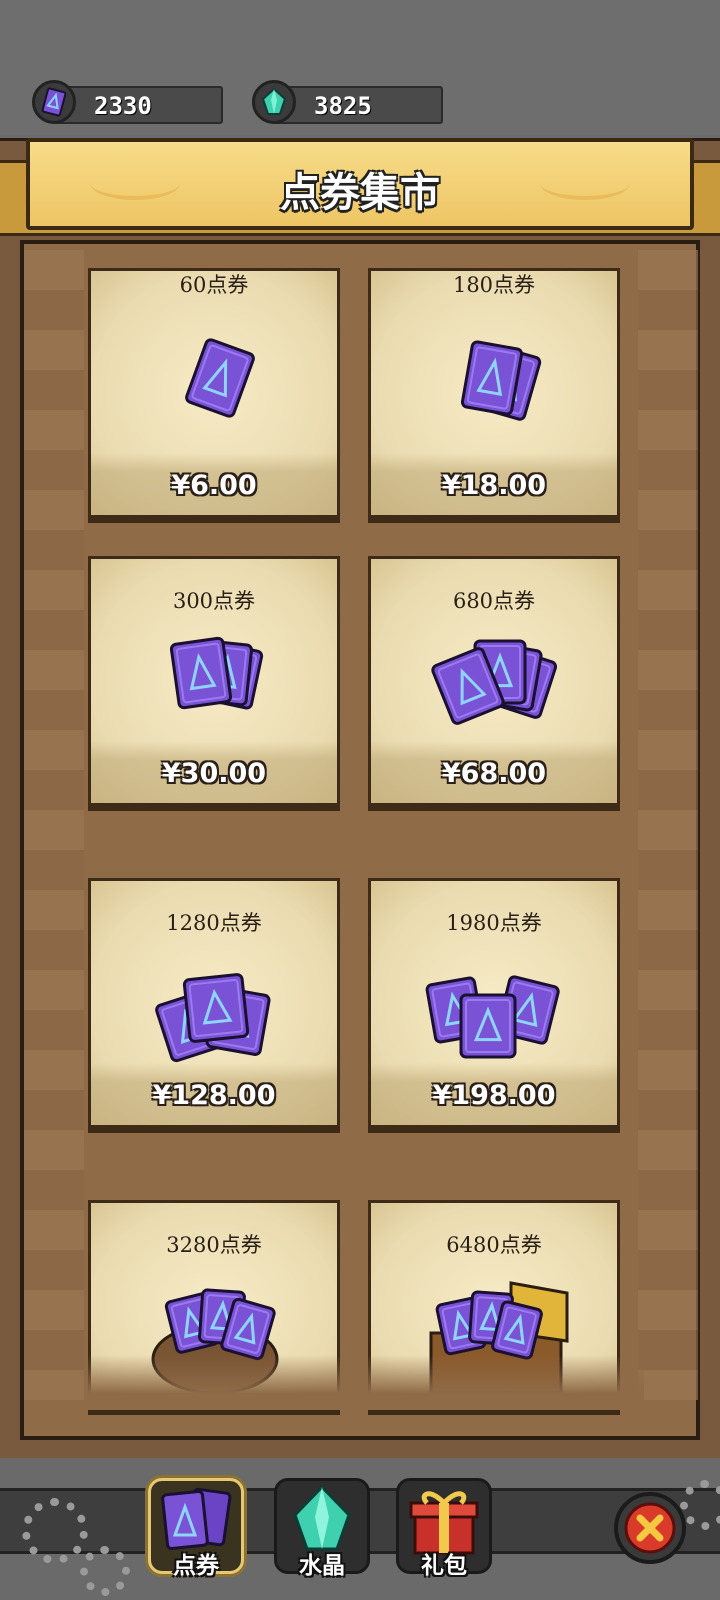 This screenshot has width=720, height=1600. Describe the element at coordinates (444, 1528) in the screenshot. I see `tab-gift-packs: 礼包` at that location.